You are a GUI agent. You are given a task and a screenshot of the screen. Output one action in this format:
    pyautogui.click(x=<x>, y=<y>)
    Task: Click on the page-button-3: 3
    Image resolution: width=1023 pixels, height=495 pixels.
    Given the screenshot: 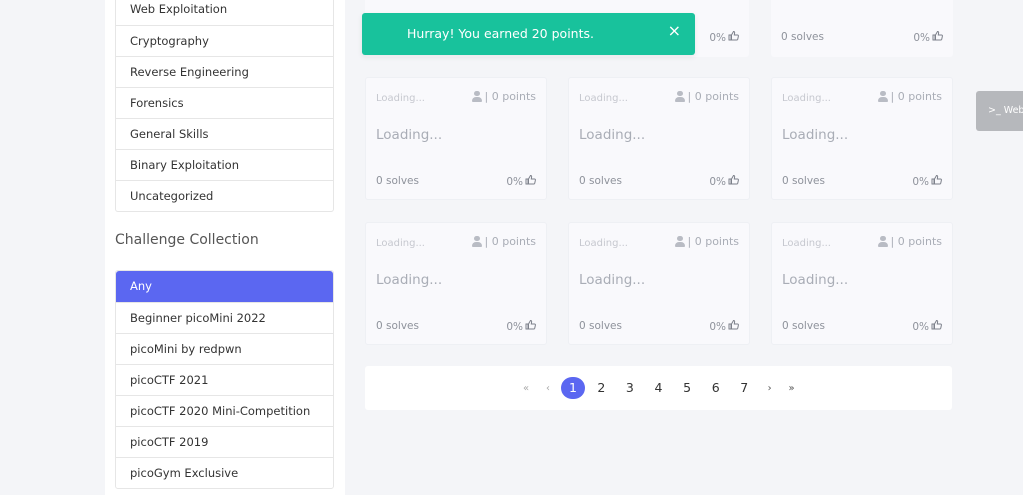 What is the action you would take?
    pyautogui.click(x=630, y=388)
    